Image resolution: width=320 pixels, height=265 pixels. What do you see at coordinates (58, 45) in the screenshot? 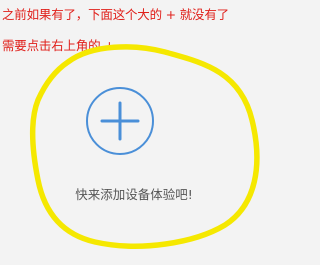
I see `annotation-text-line-2: 需要点击右上角的 +` at bounding box center [58, 45].